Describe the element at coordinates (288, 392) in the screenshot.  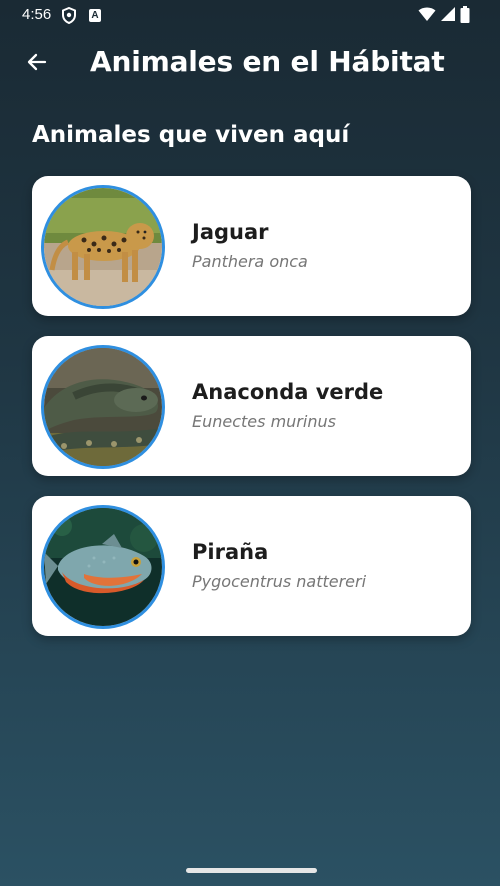
I see `animal-name: Anaconda verde` at that location.